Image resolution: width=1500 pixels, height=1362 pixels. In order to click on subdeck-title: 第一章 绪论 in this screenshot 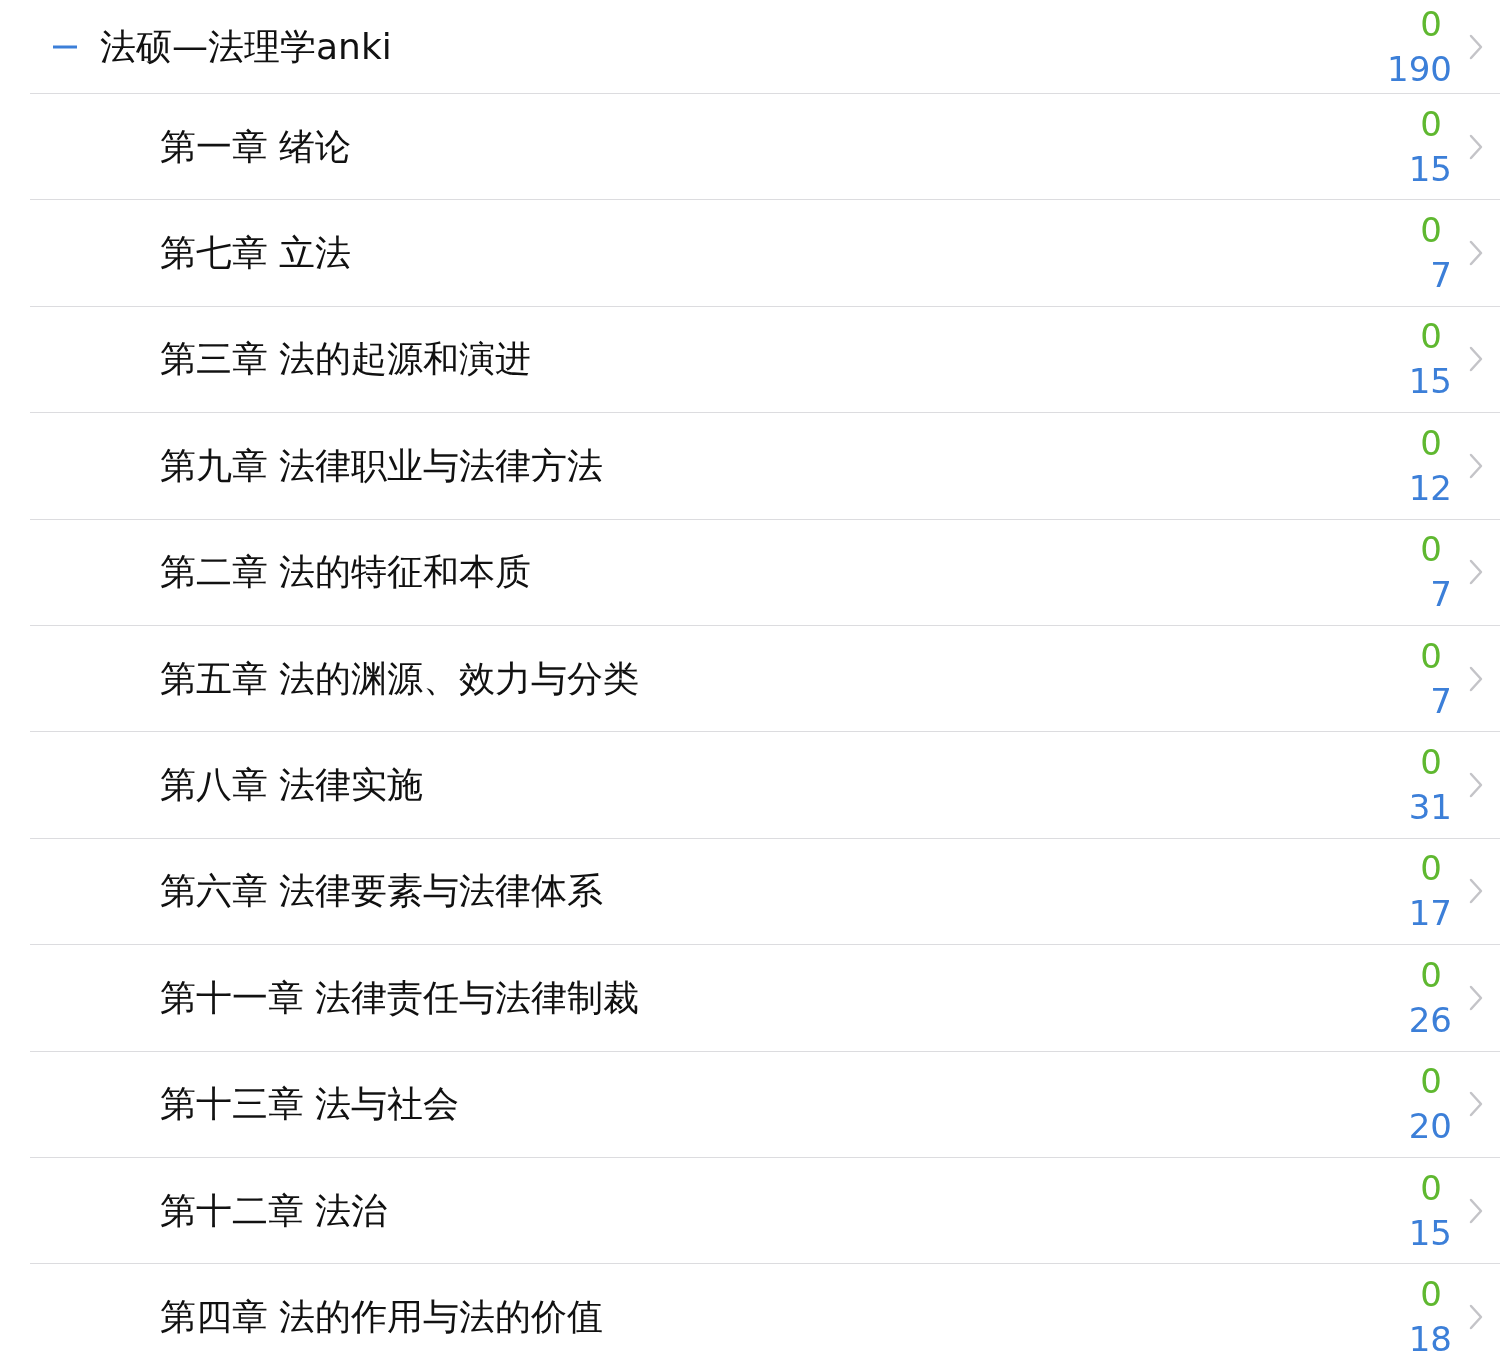, I will do `click(256, 146)`.